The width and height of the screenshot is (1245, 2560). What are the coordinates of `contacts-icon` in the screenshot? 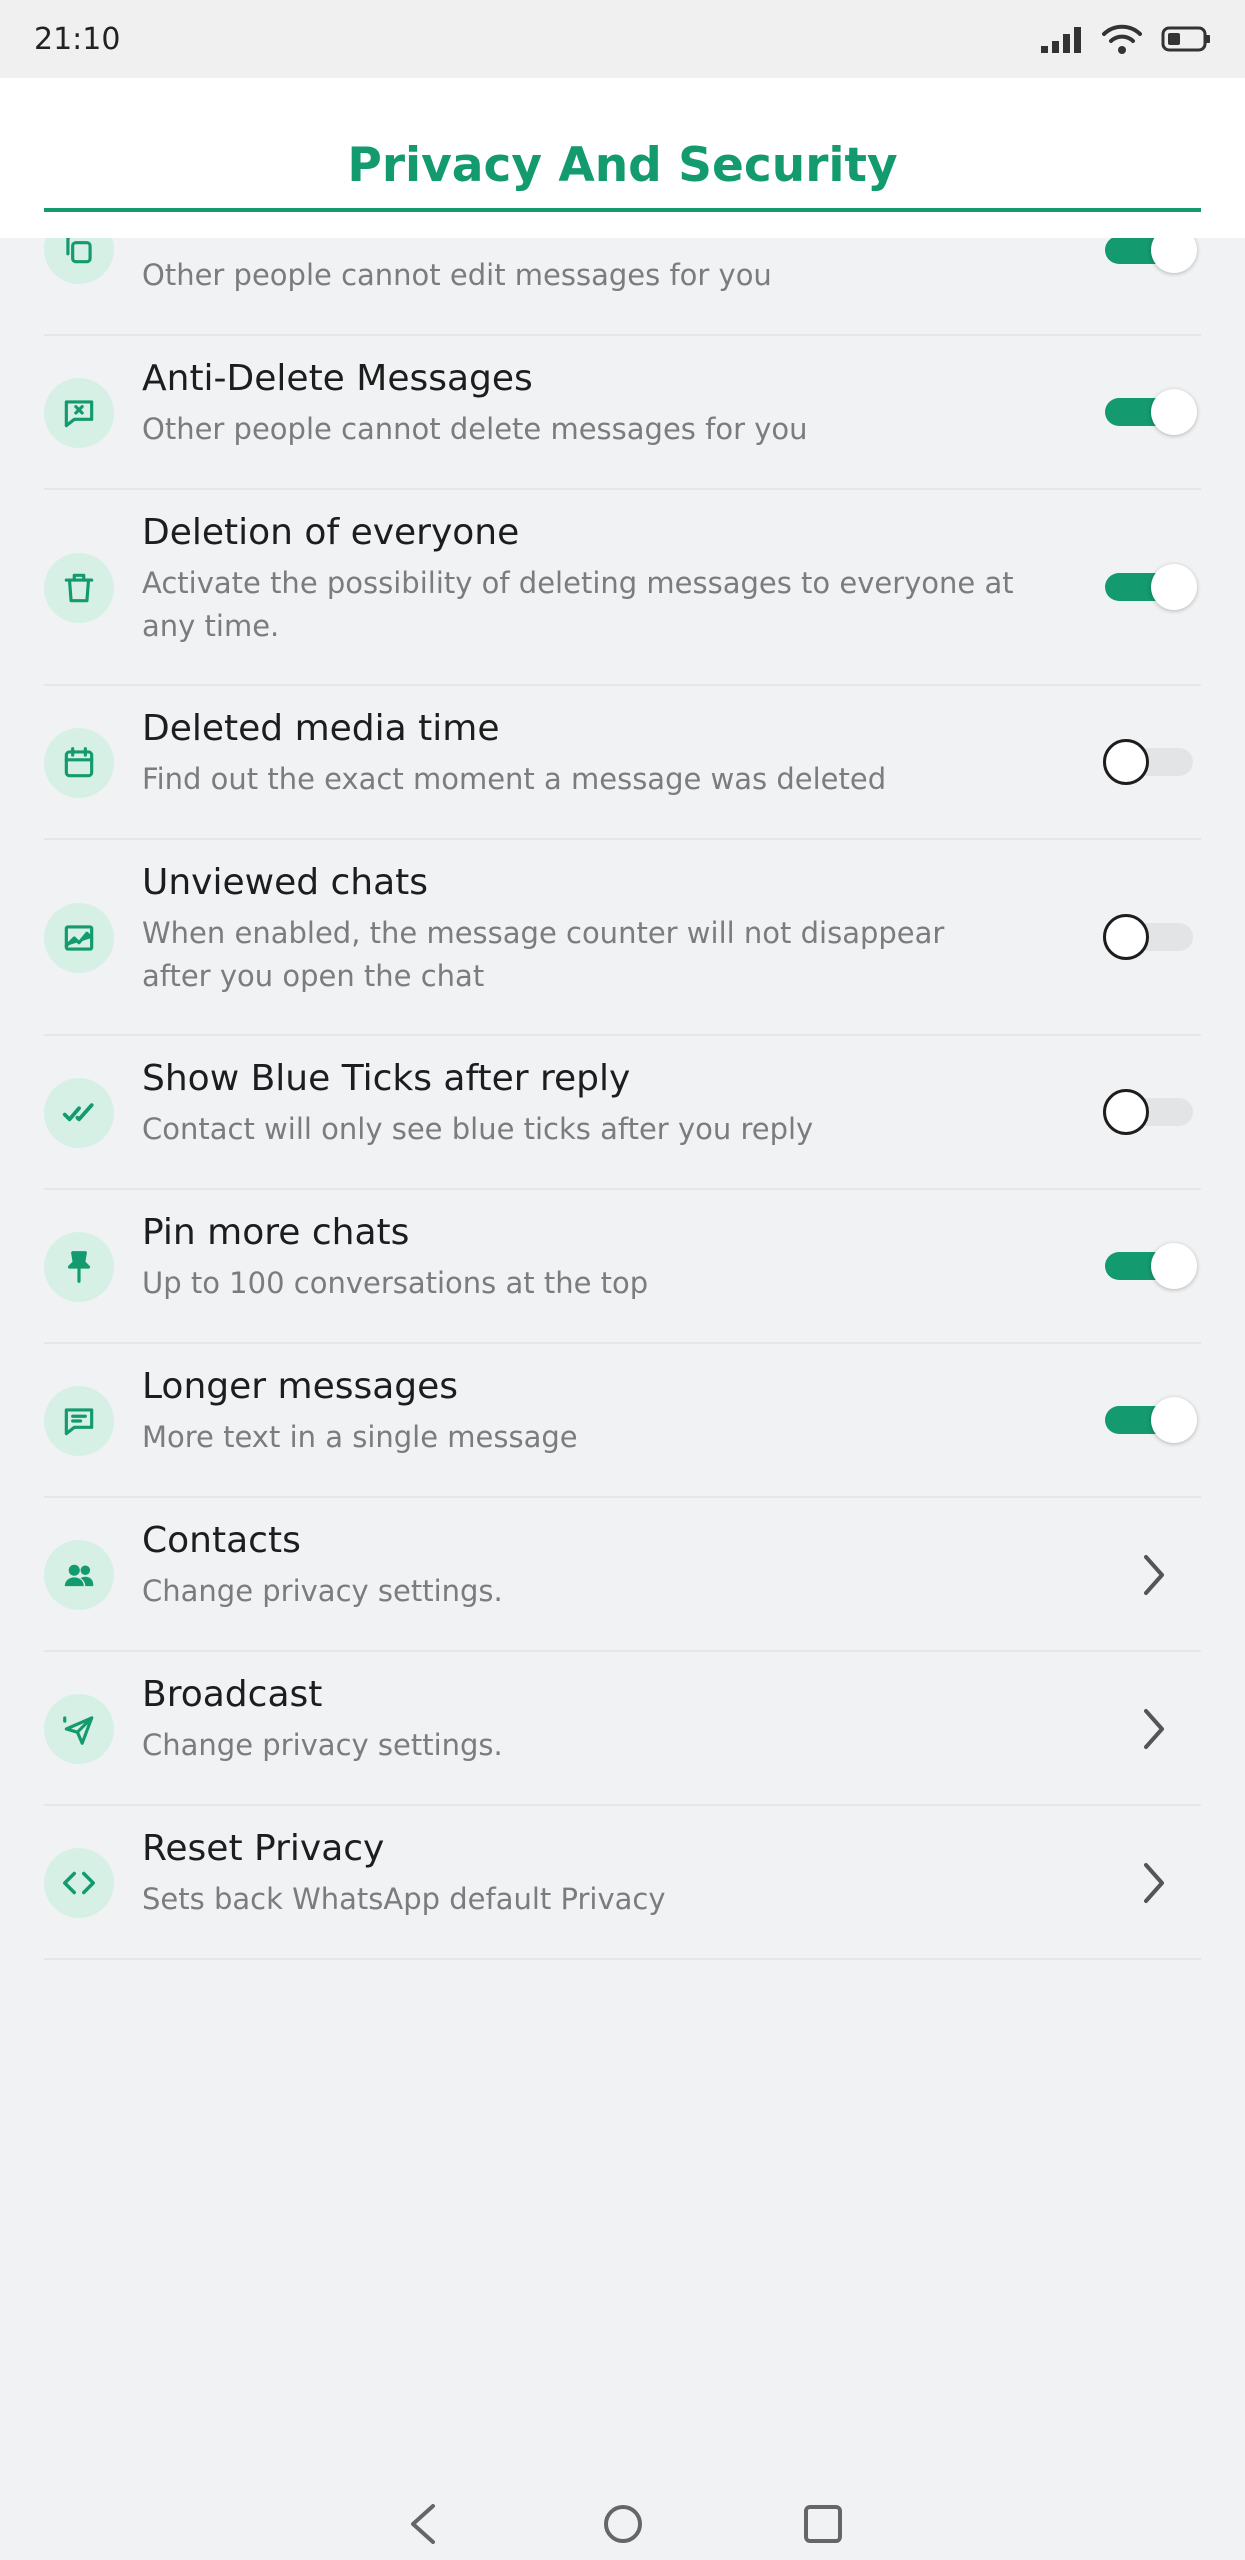 It's located at (79, 1575).